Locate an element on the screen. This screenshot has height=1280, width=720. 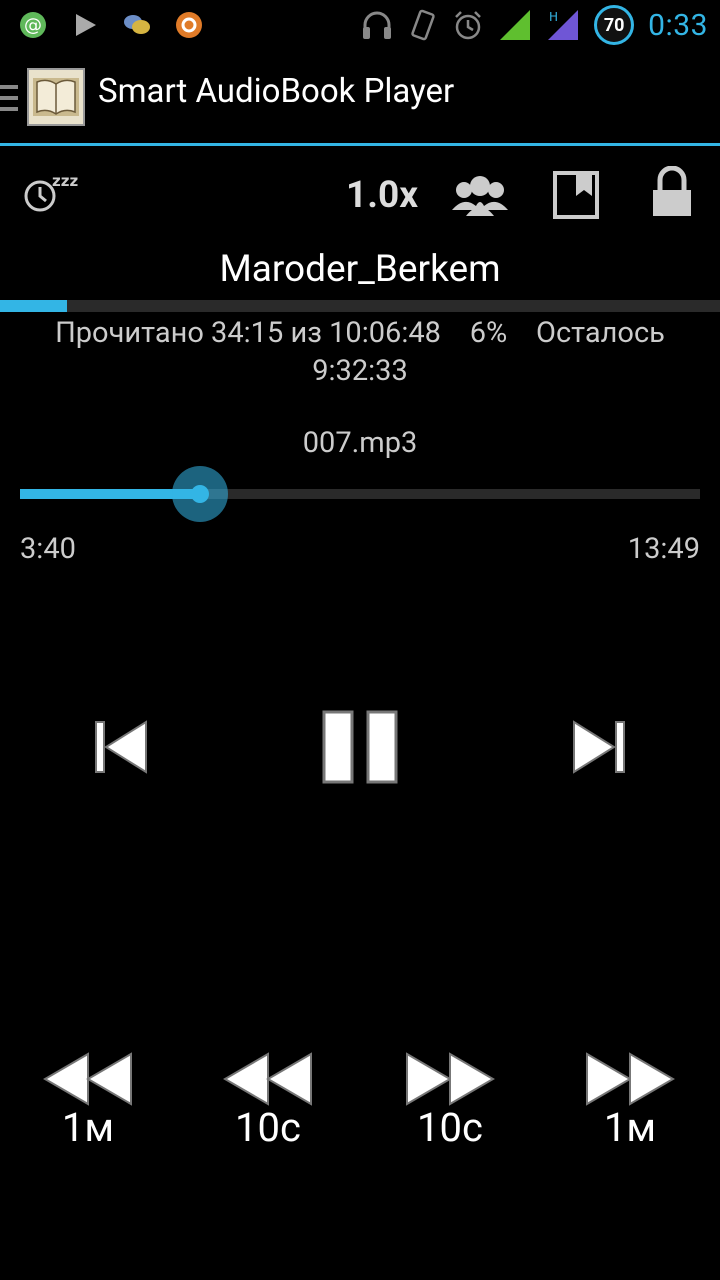
forward-10s-button: 10с is located at coordinates (450, 1110).